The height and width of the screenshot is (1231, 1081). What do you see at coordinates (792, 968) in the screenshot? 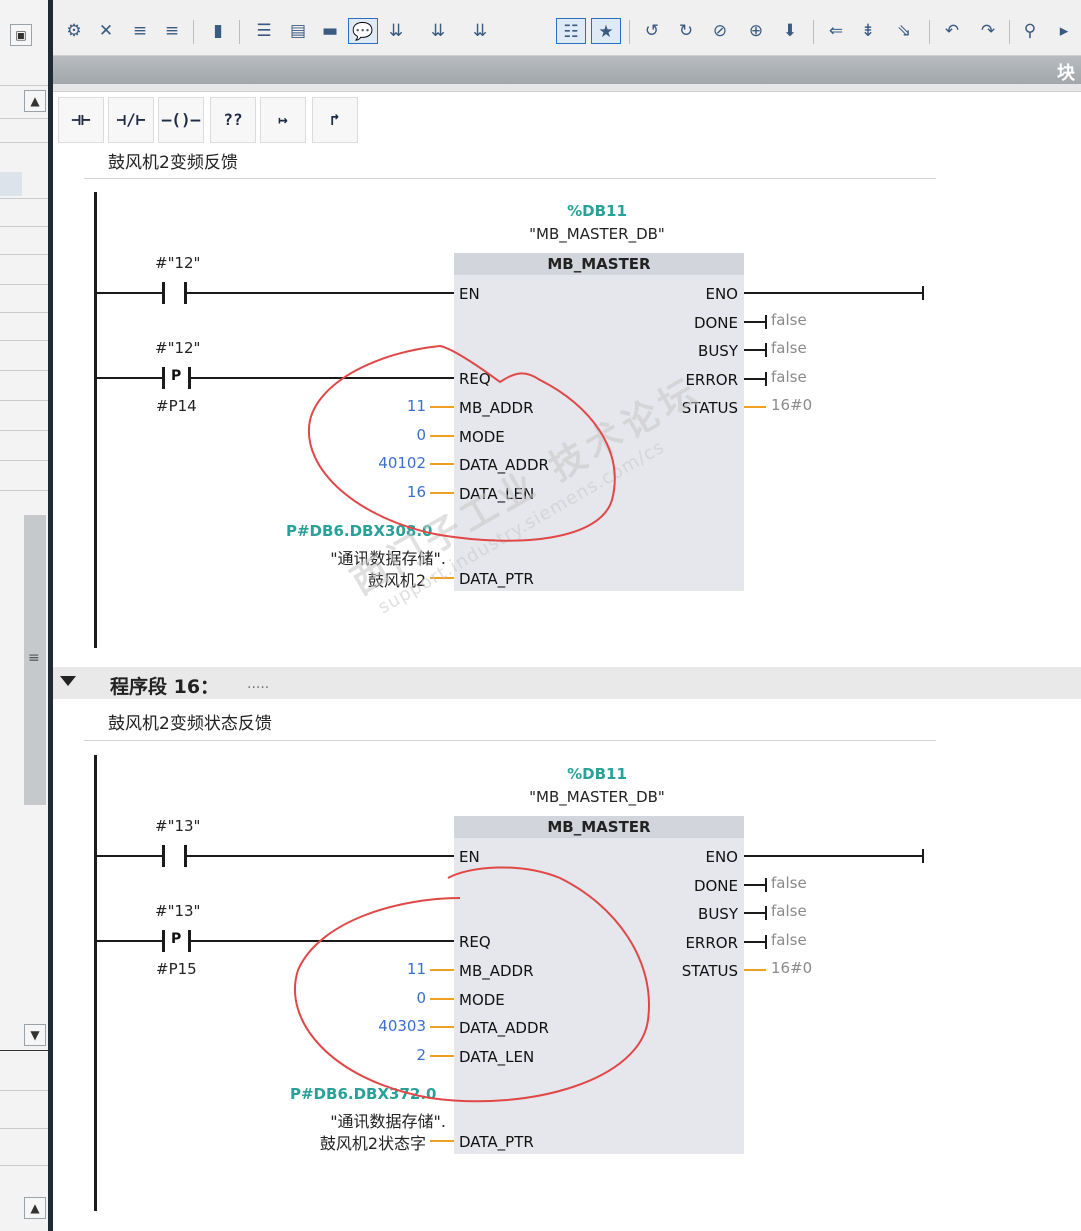
I see `status-value: 16#0` at bounding box center [792, 968].